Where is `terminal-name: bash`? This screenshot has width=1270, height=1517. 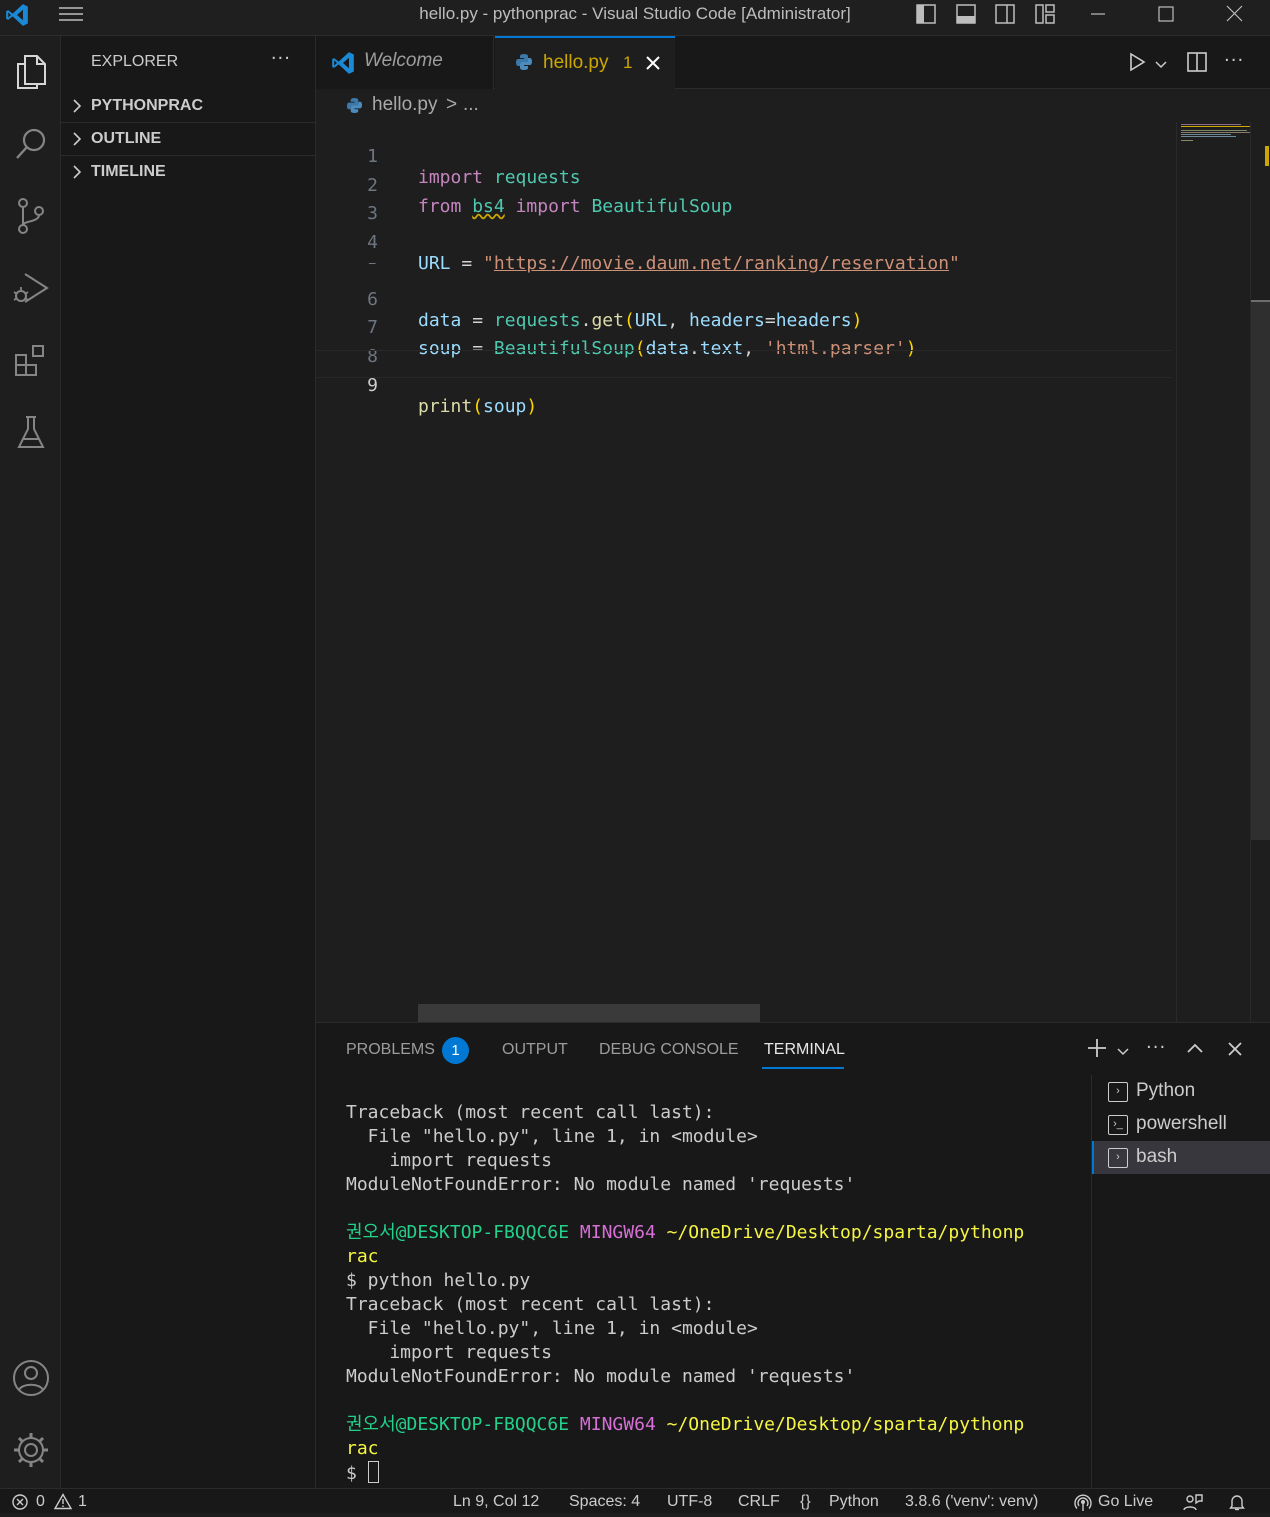
terminal-name: bash is located at coordinates (1157, 1156).